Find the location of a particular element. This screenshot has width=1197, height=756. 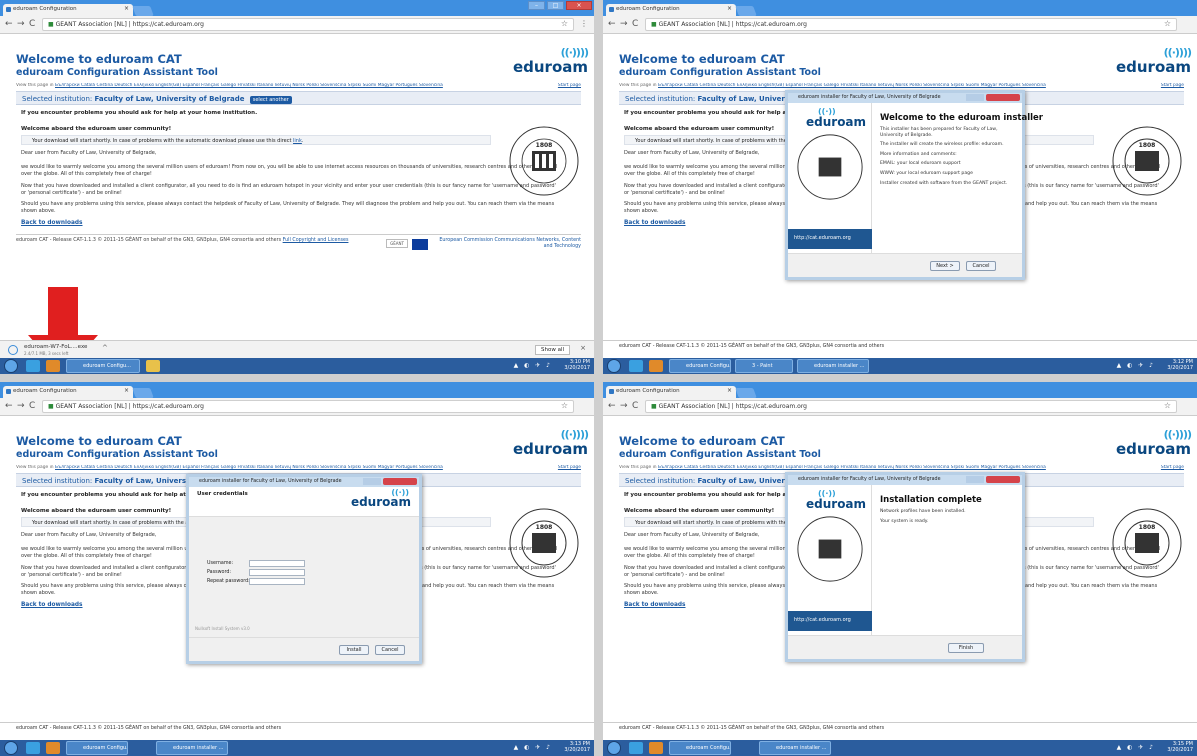

minimize-button: – is located at coordinates (536, 5).